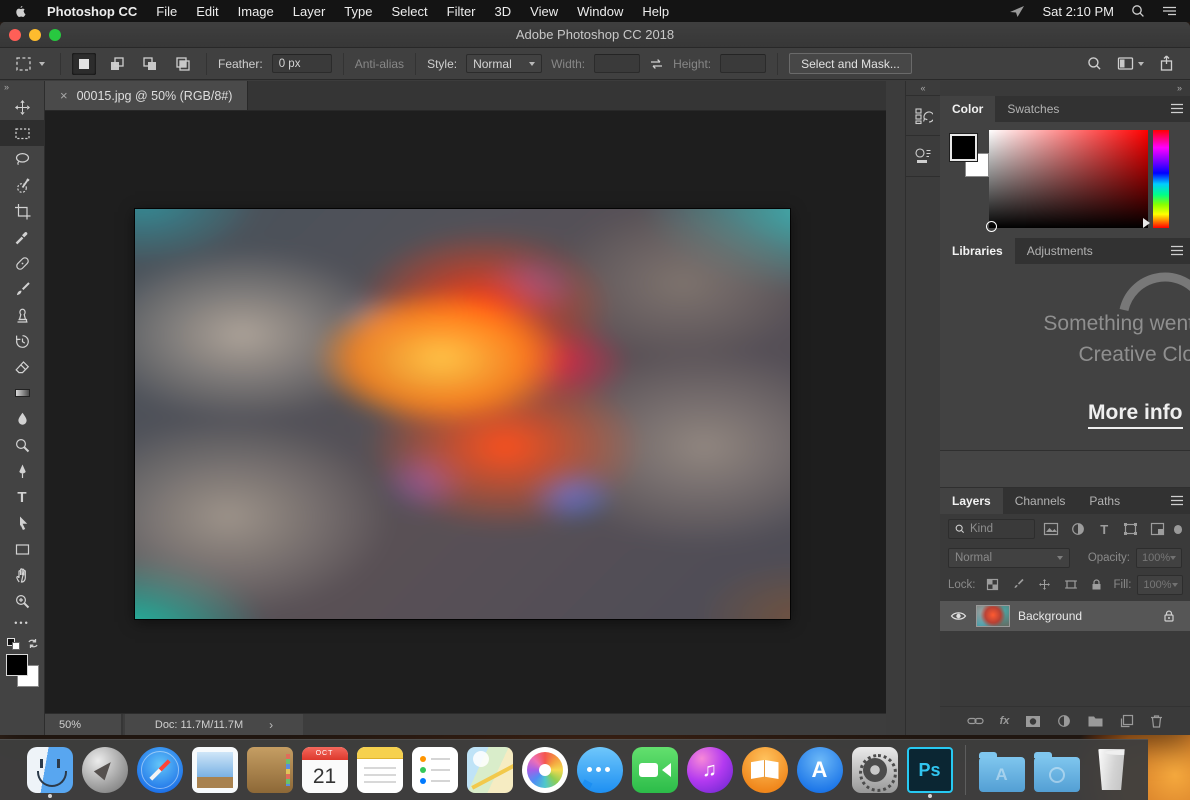 The image size is (1190, 800). I want to click on filter-pixel-layers-icon, so click(1051, 529).